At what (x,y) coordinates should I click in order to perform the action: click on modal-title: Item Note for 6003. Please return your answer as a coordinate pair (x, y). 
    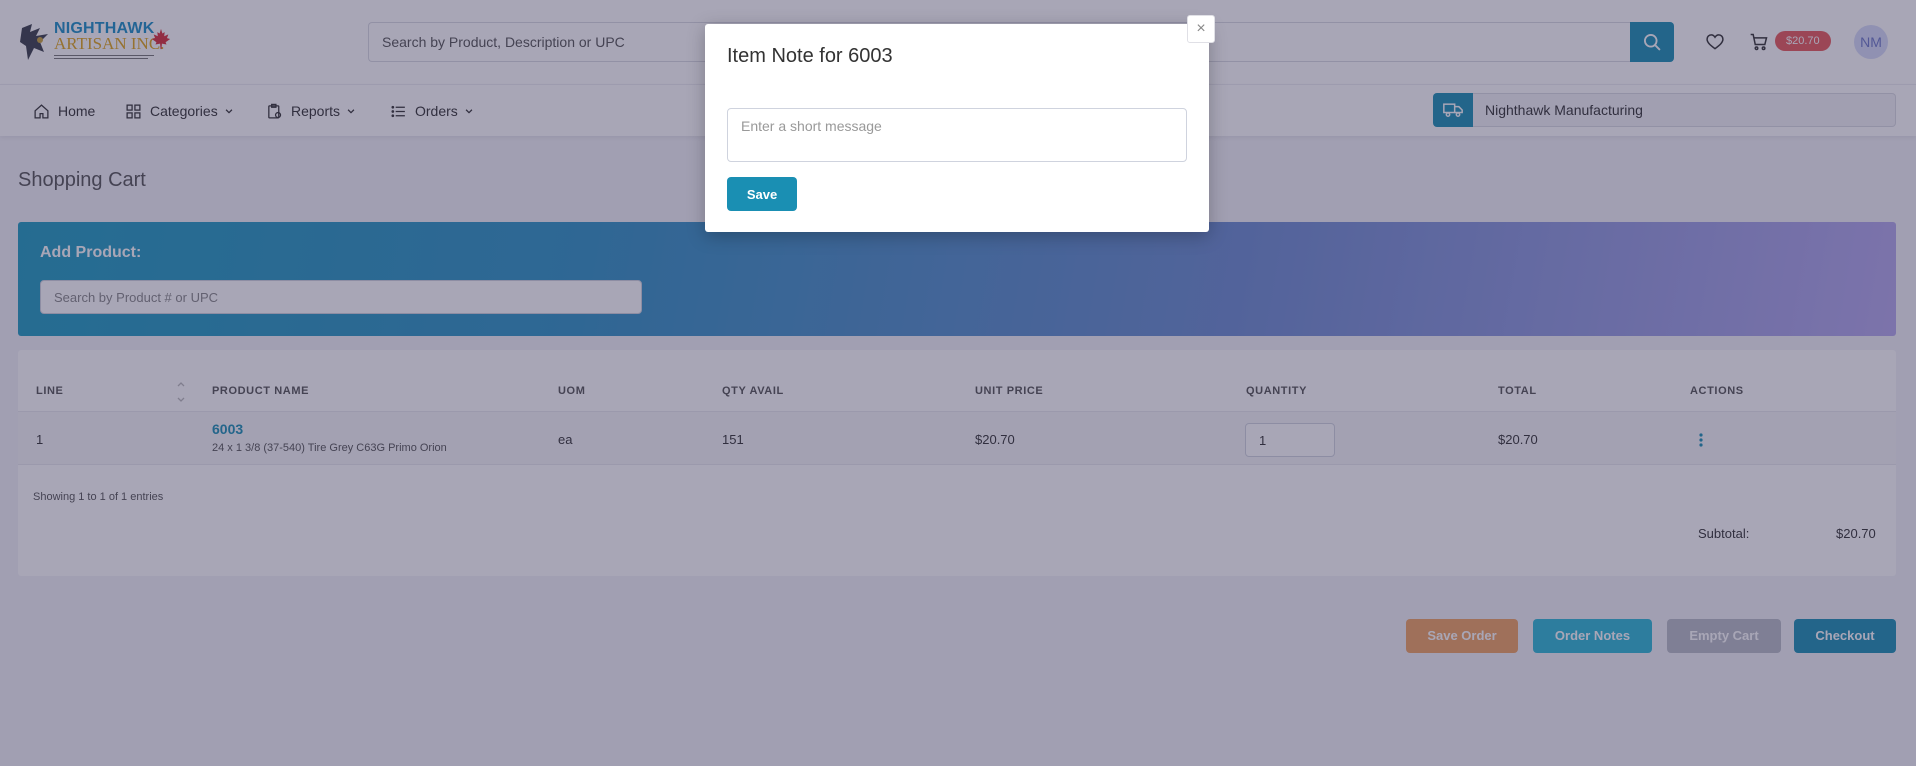
    Looking at the image, I should click on (810, 56).